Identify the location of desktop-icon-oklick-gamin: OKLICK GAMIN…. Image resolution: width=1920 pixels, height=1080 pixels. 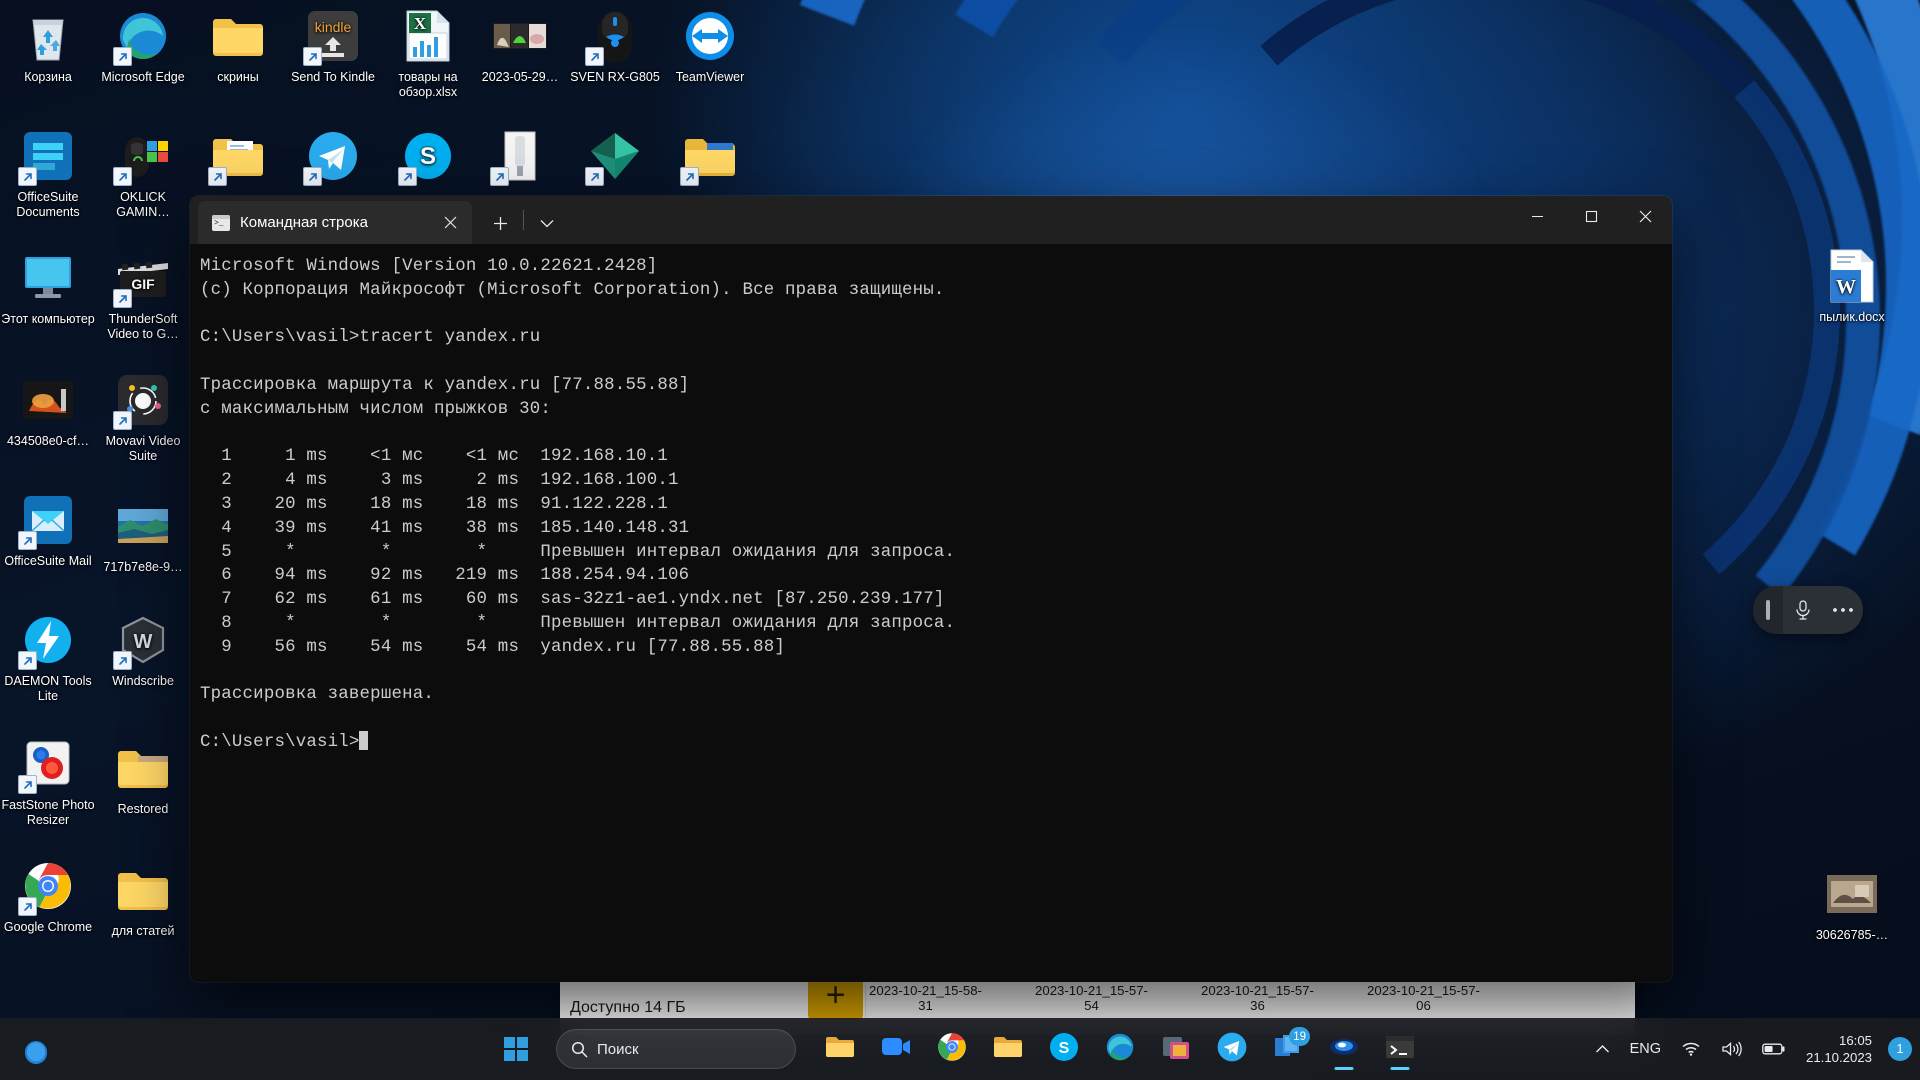
(143, 174).